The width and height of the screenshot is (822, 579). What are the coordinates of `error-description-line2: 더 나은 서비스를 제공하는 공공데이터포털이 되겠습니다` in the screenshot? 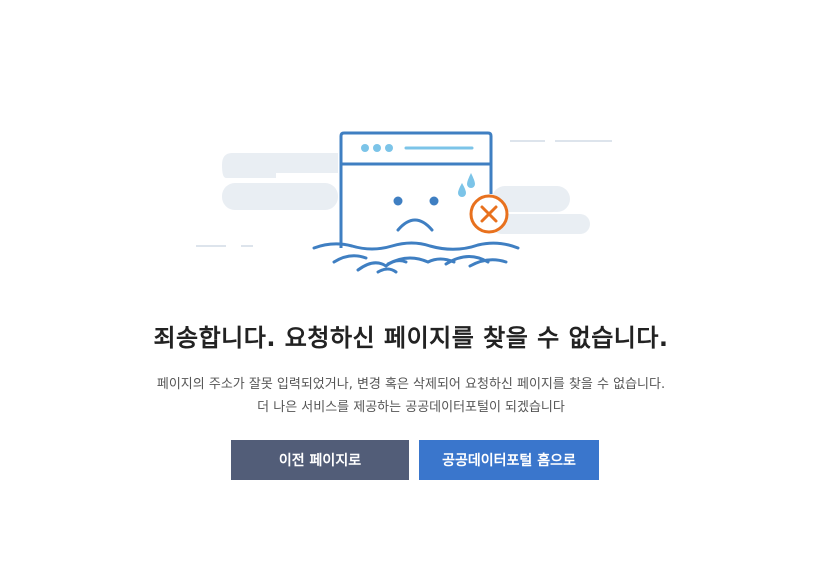 It's located at (411, 407).